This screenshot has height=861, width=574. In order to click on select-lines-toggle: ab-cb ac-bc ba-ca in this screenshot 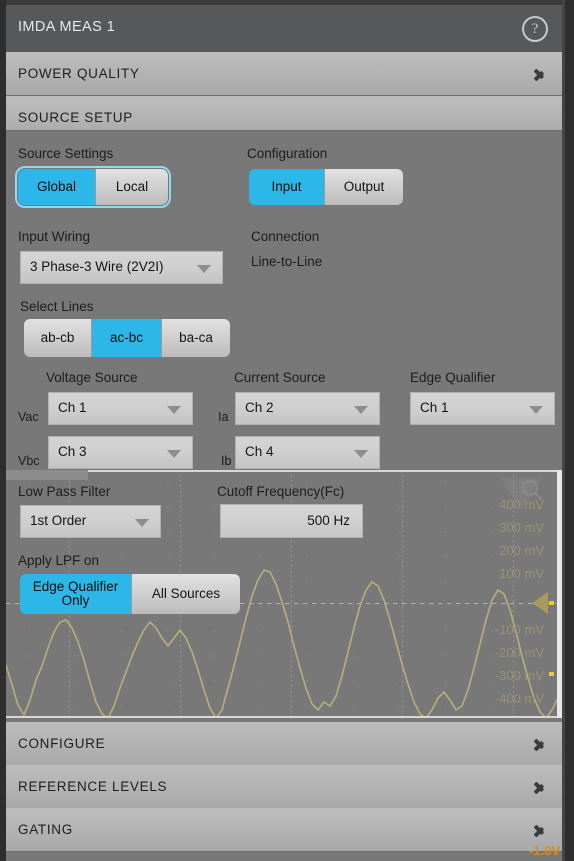, I will do `click(127, 338)`.